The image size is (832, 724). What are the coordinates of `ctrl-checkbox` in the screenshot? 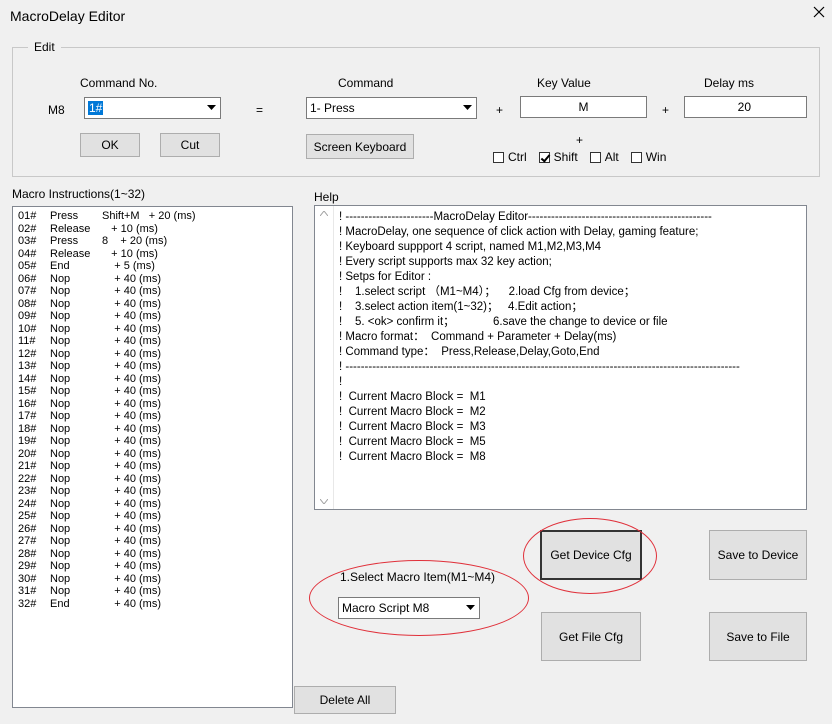 It's located at (498, 157).